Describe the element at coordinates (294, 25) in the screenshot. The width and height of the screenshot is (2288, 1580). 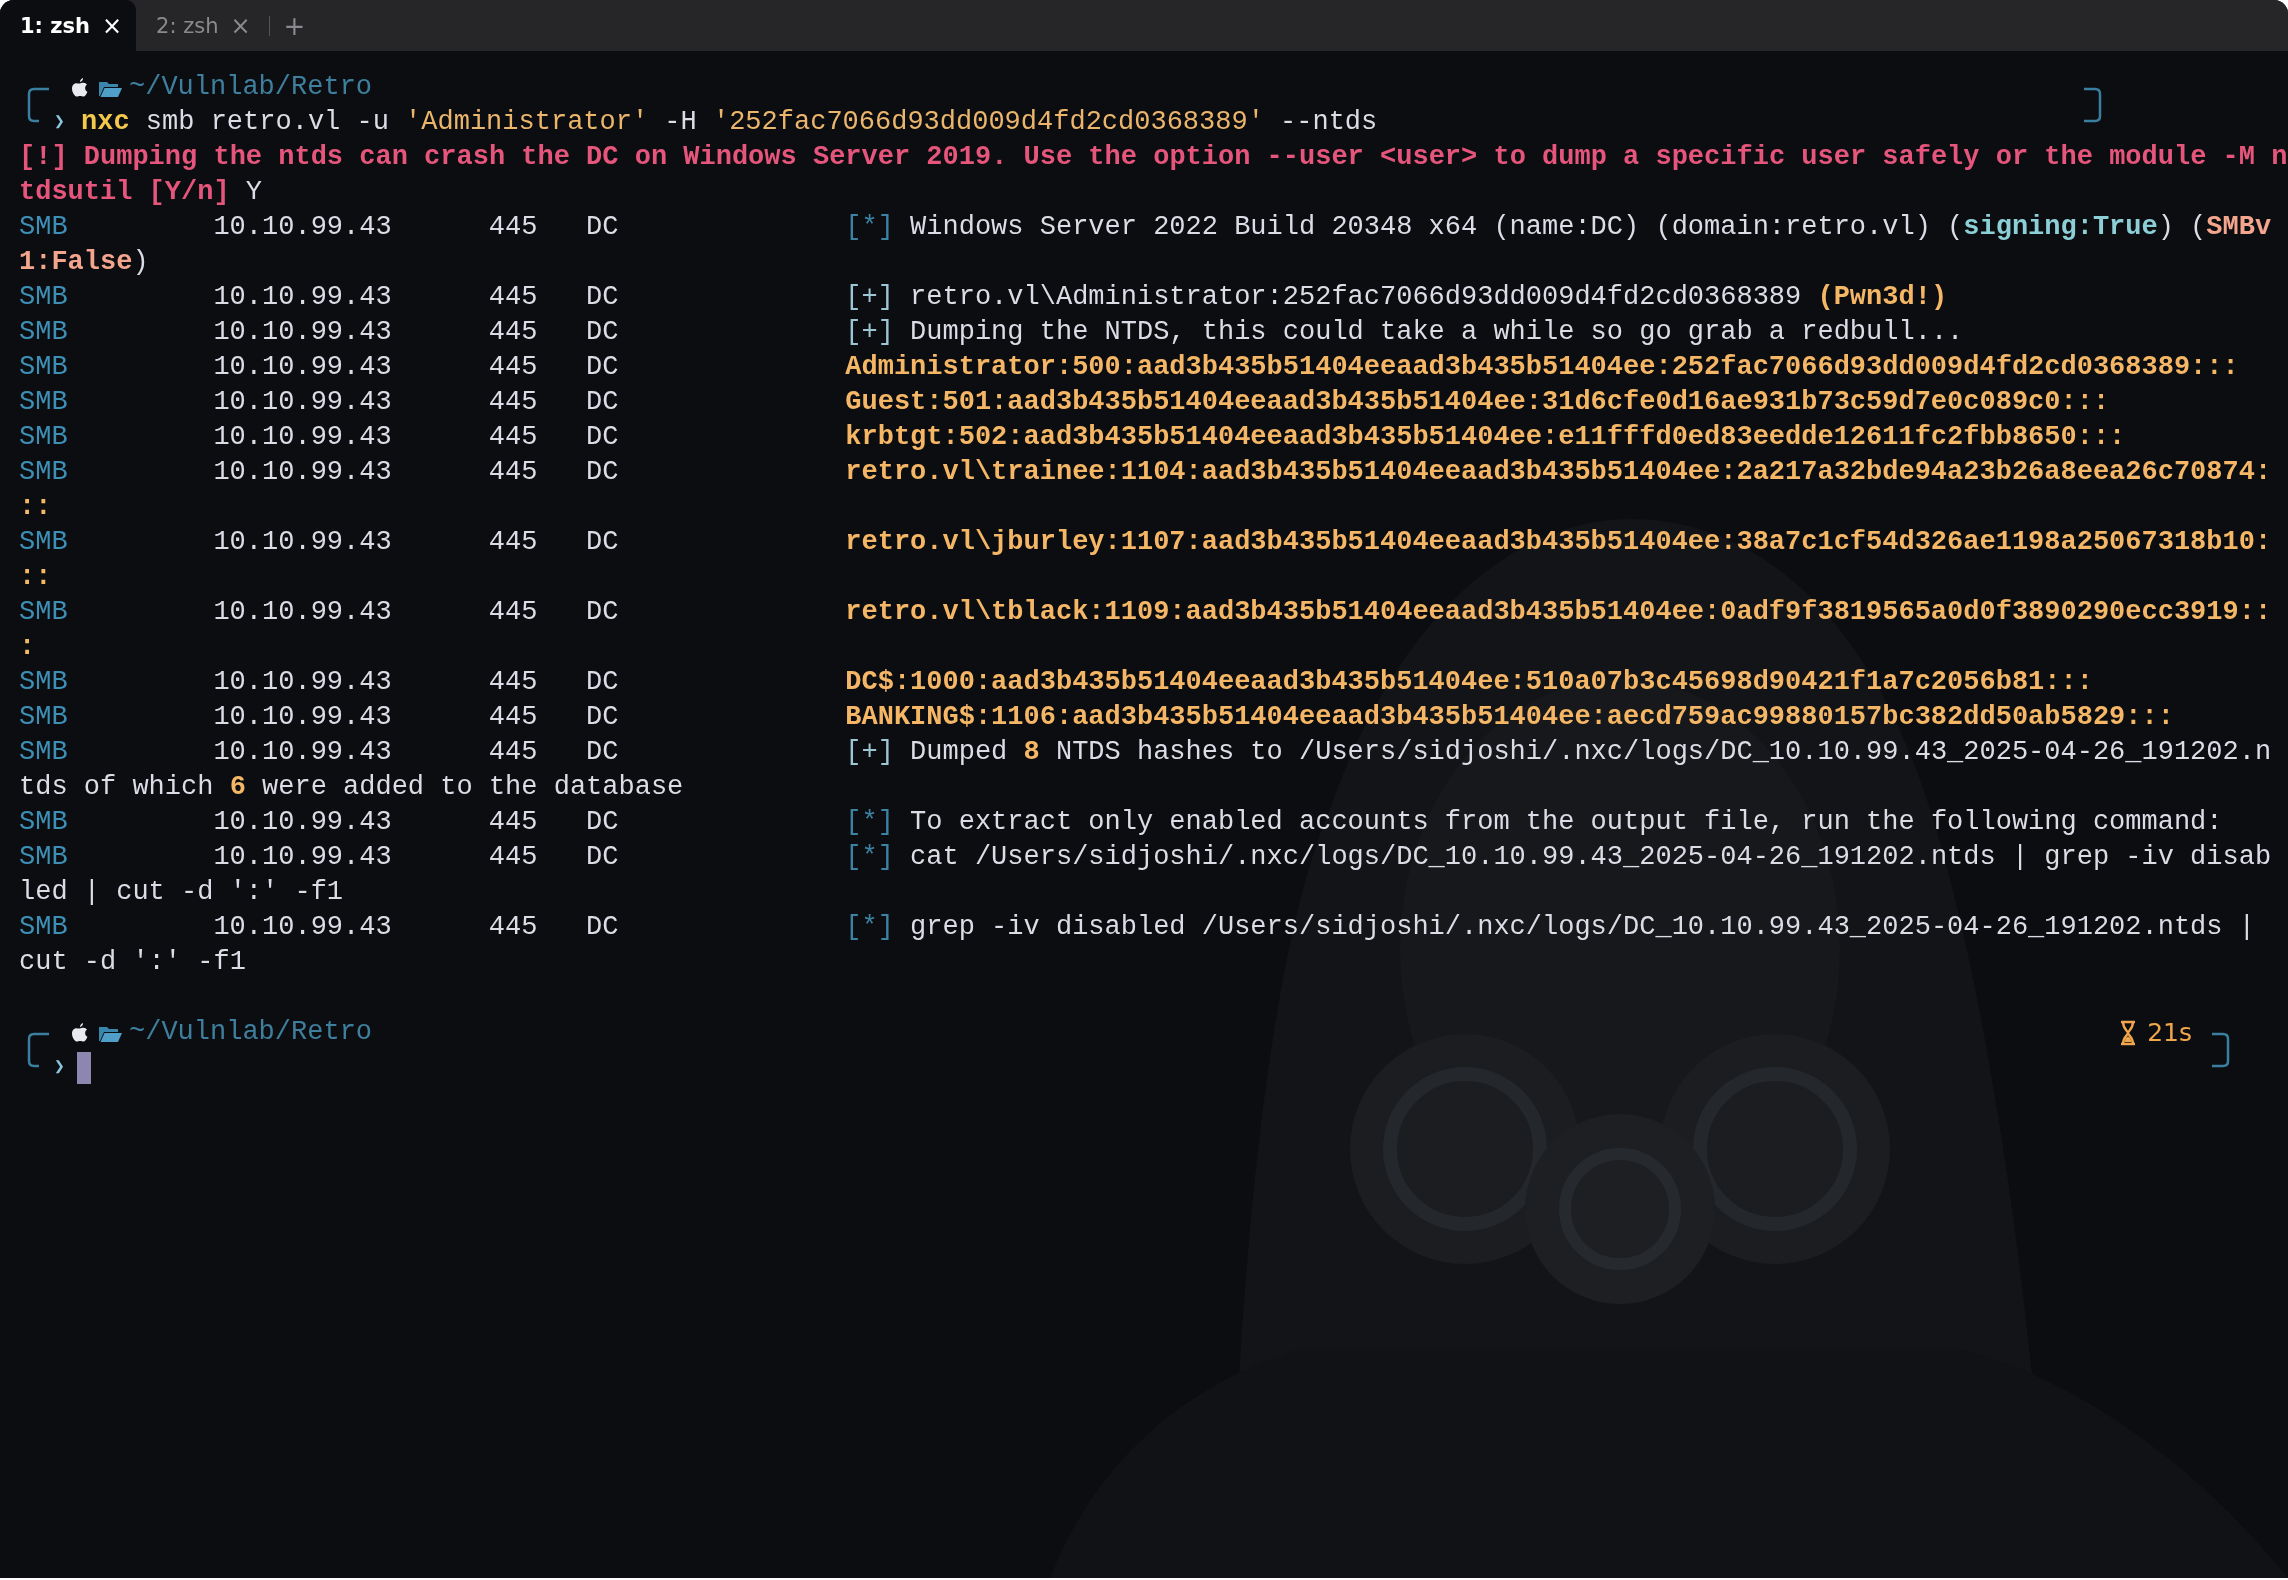
I see `new-tab-button: +` at that location.